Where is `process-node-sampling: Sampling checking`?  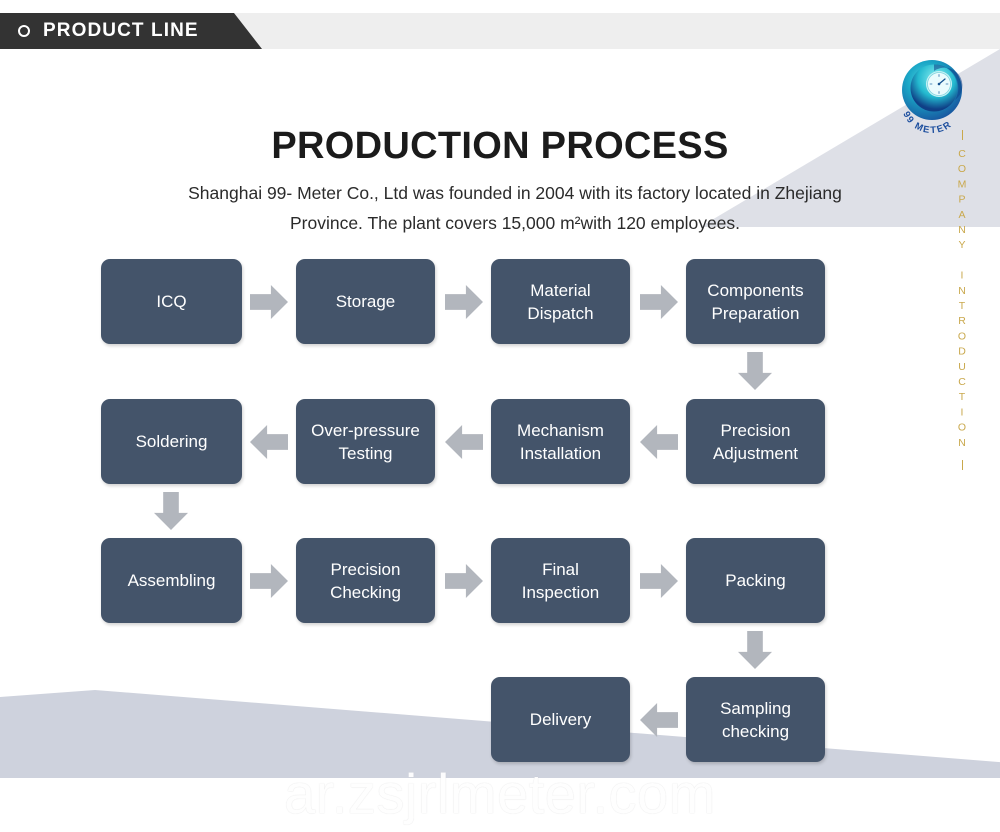
process-node-sampling: Sampling checking is located at coordinates (755, 719).